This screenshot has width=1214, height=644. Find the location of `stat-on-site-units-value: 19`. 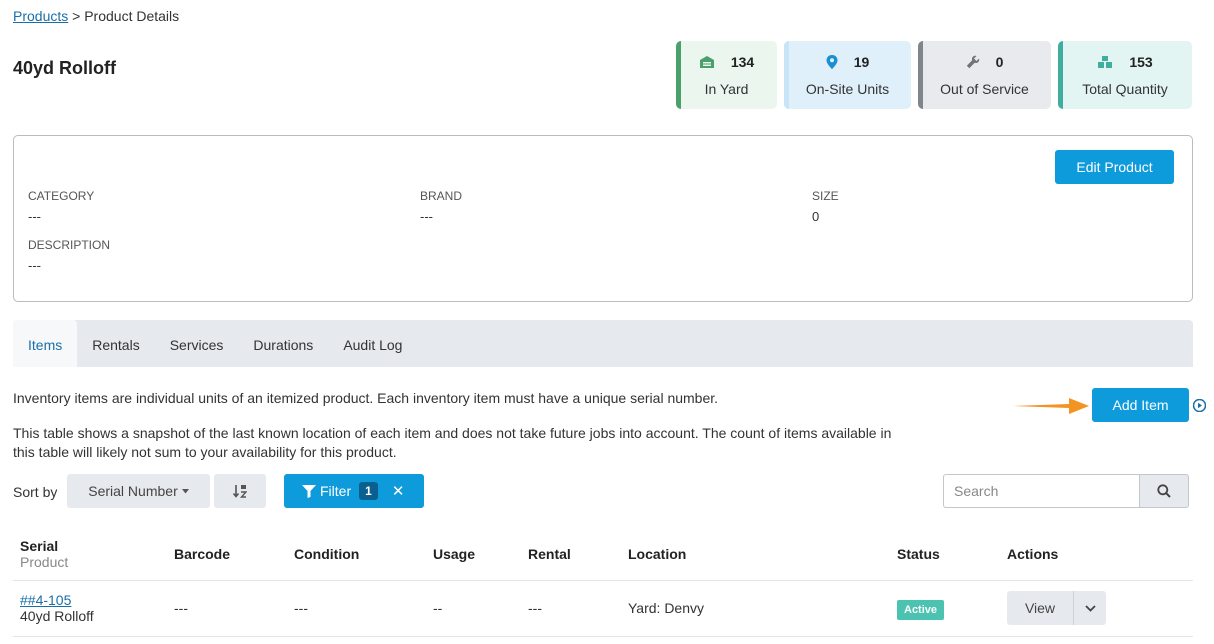

stat-on-site-units-value: 19 is located at coordinates (861, 62).